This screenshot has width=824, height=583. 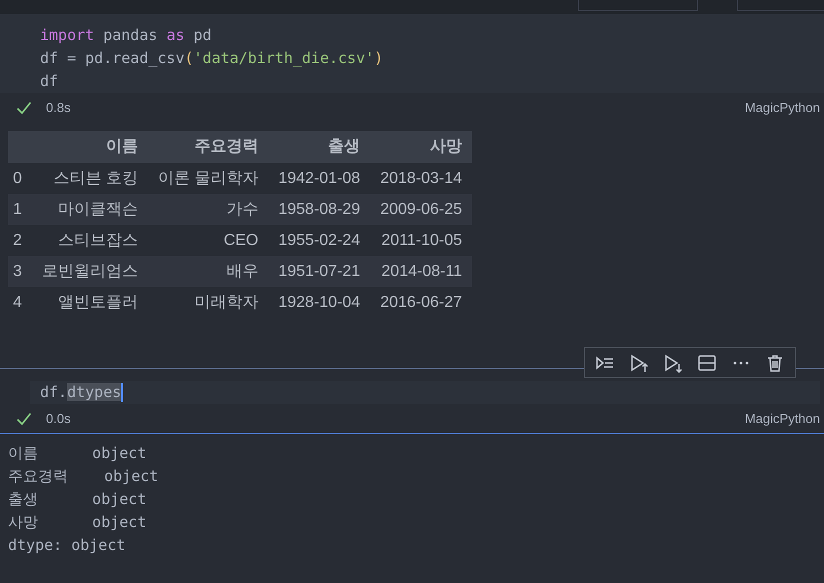 I want to click on table-cell: 로빈윌리엄스, so click(x=90, y=271).